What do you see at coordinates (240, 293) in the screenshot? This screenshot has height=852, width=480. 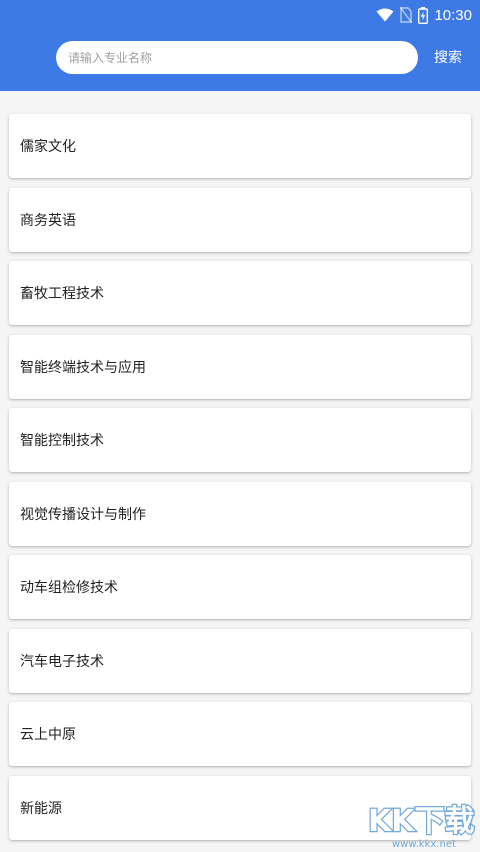 I see `list-item: 畜牧工程技术` at bounding box center [240, 293].